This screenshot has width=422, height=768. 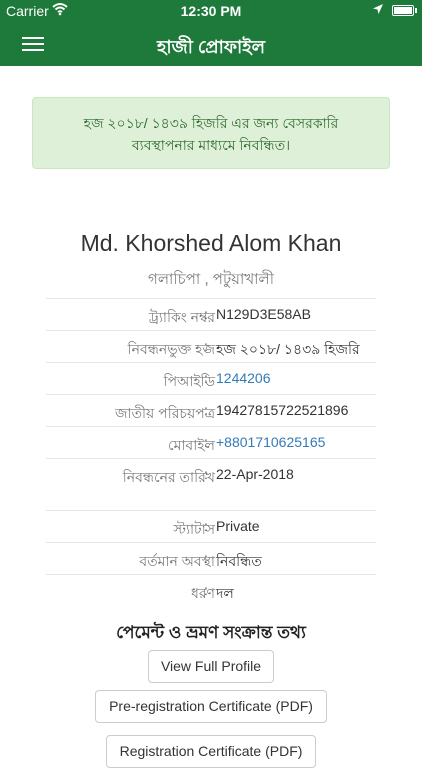 What do you see at coordinates (225, 593) in the screenshot?
I see `type-value: দল` at bounding box center [225, 593].